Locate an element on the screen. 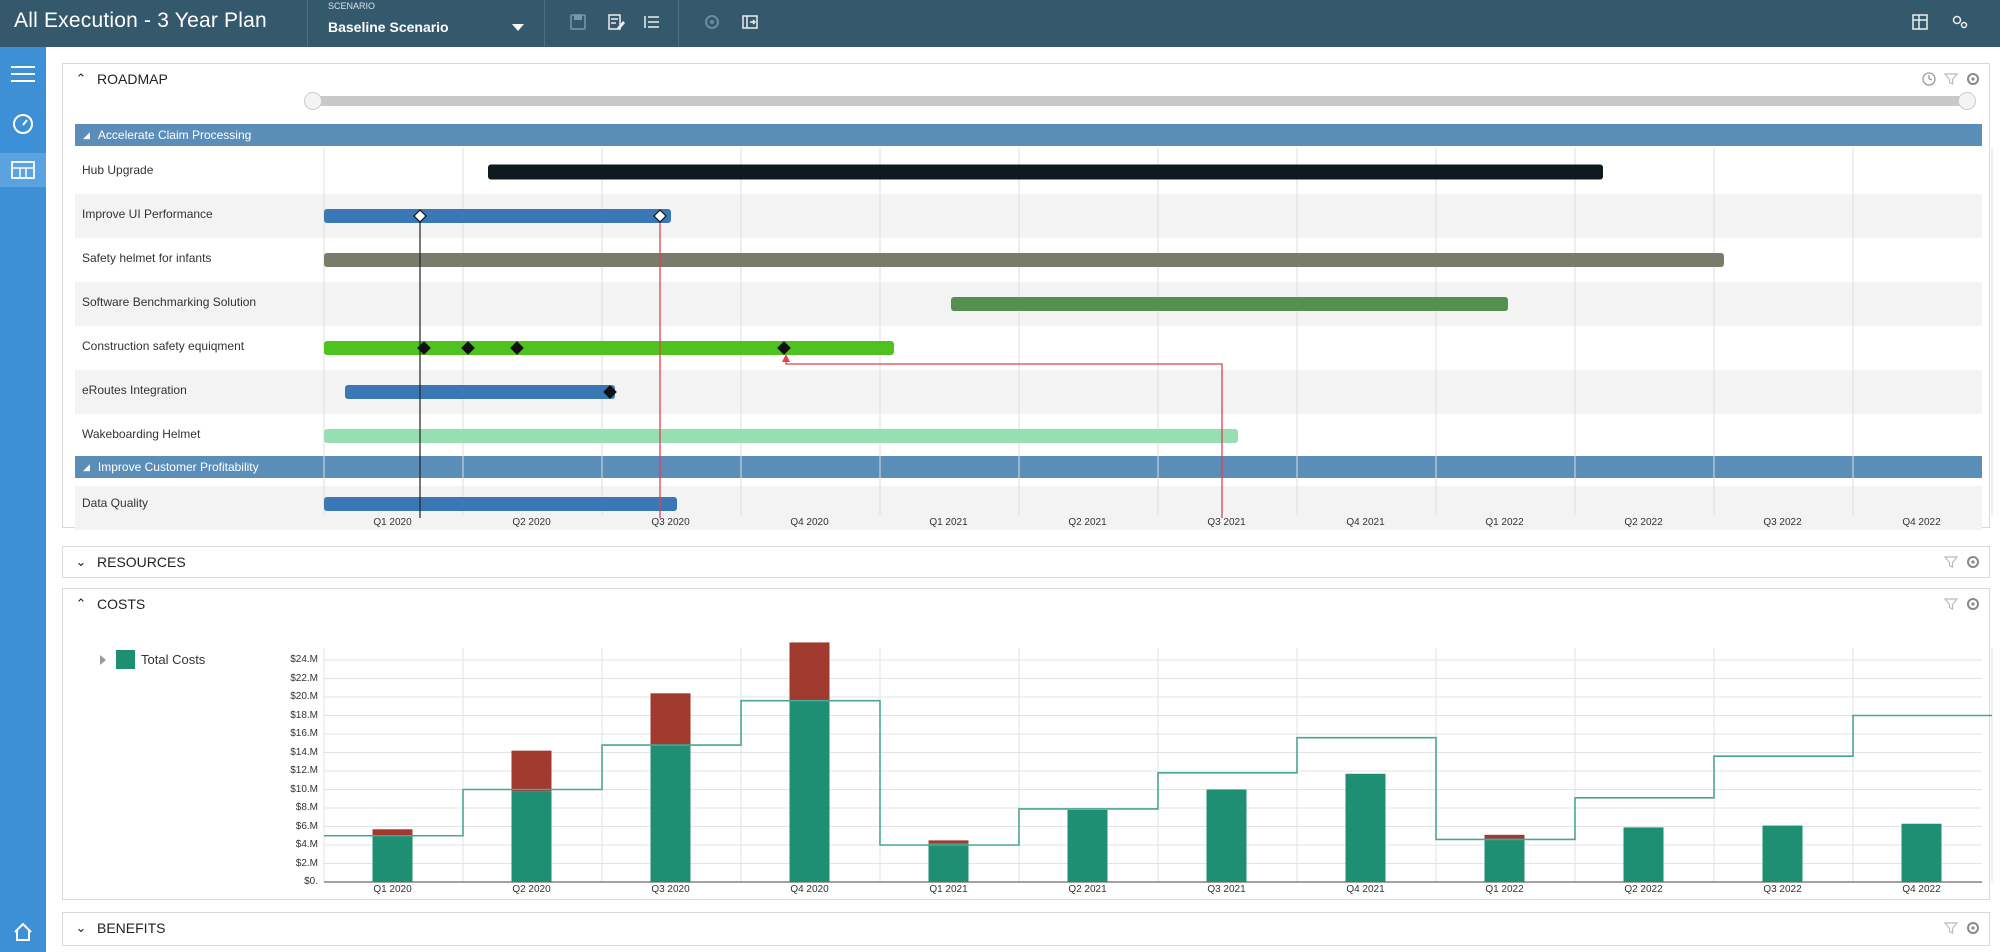  benefits-tools is located at coordinates (1962, 928).